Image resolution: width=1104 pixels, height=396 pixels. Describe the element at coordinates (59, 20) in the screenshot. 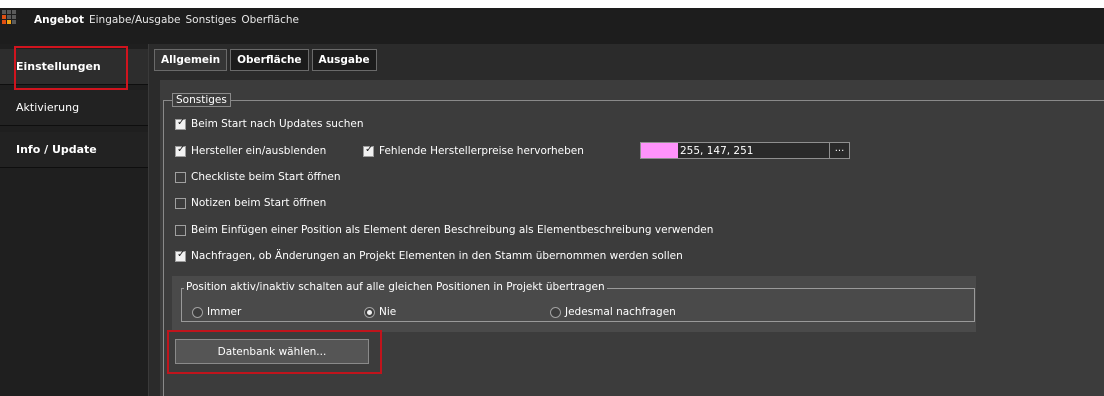

I see `menu-angebot: Angebot` at that location.